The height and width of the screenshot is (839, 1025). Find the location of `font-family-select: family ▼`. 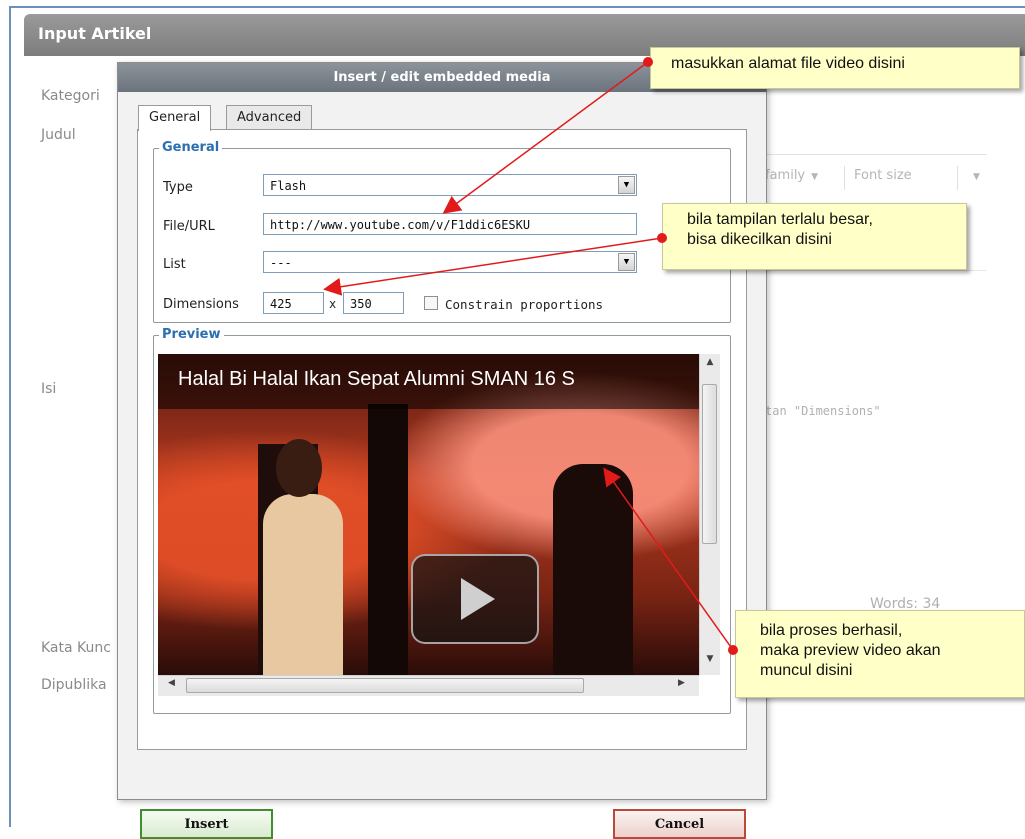

font-family-select: family ▼ is located at coordinates (791, 179).